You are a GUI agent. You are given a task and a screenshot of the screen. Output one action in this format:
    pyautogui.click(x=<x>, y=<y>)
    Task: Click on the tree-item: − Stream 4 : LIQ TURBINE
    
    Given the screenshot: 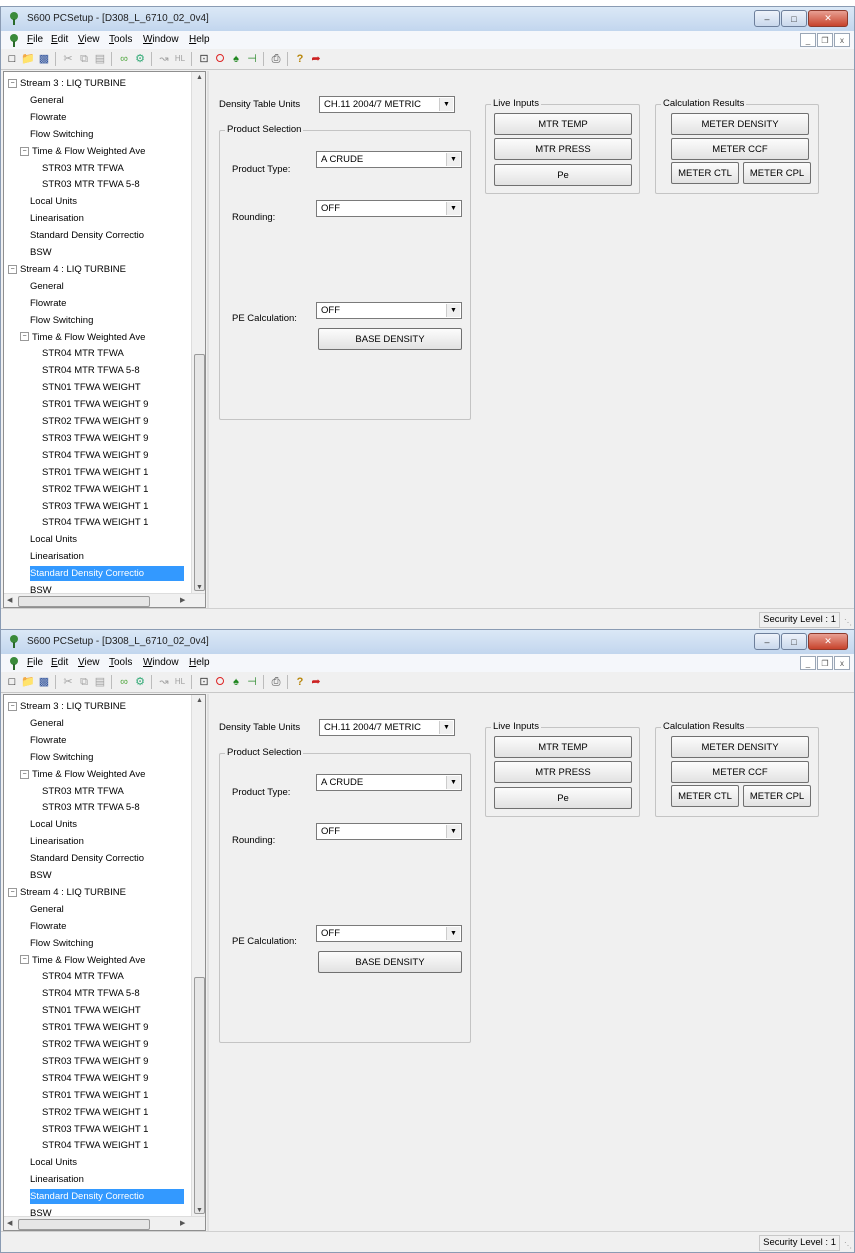 What is the action you would take?
    pyautogui.click(x=67, y=269)
    